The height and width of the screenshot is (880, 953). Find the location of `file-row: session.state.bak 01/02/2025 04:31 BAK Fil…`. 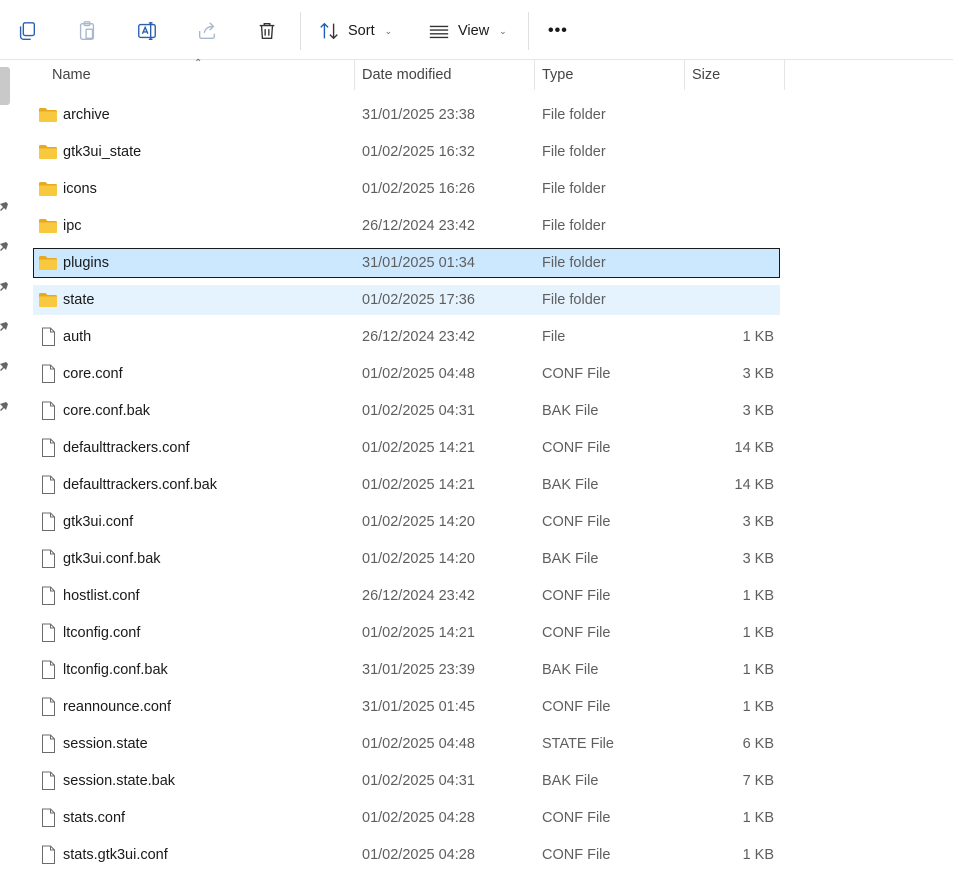

file-row: session.state.bak 01/02/2025 04:31 BAK Fil… is located at coordinates (406, 781).